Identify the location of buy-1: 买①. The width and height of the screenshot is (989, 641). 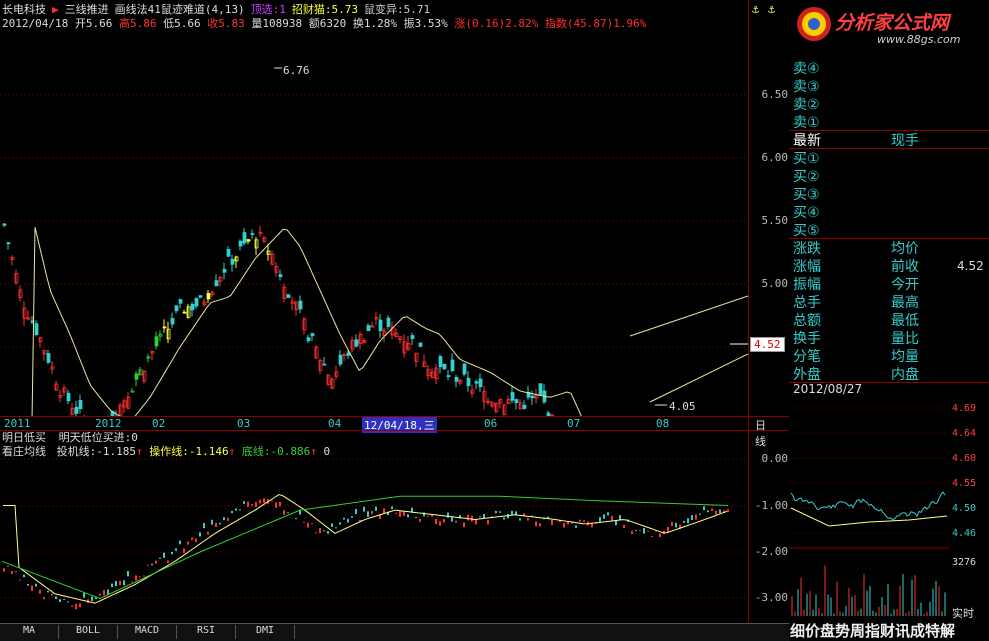
(806, 159).